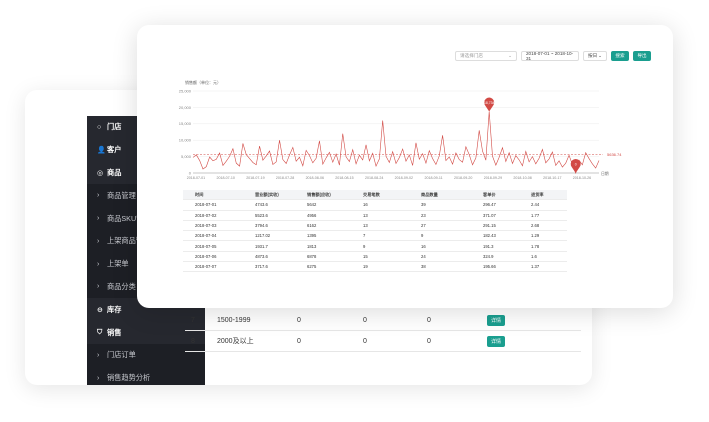 The height and width of the screenshot is (422, 709). Describe the element at coordinates (535, 205) in the screenshot. I see `table-cell: 2.44` at that location.